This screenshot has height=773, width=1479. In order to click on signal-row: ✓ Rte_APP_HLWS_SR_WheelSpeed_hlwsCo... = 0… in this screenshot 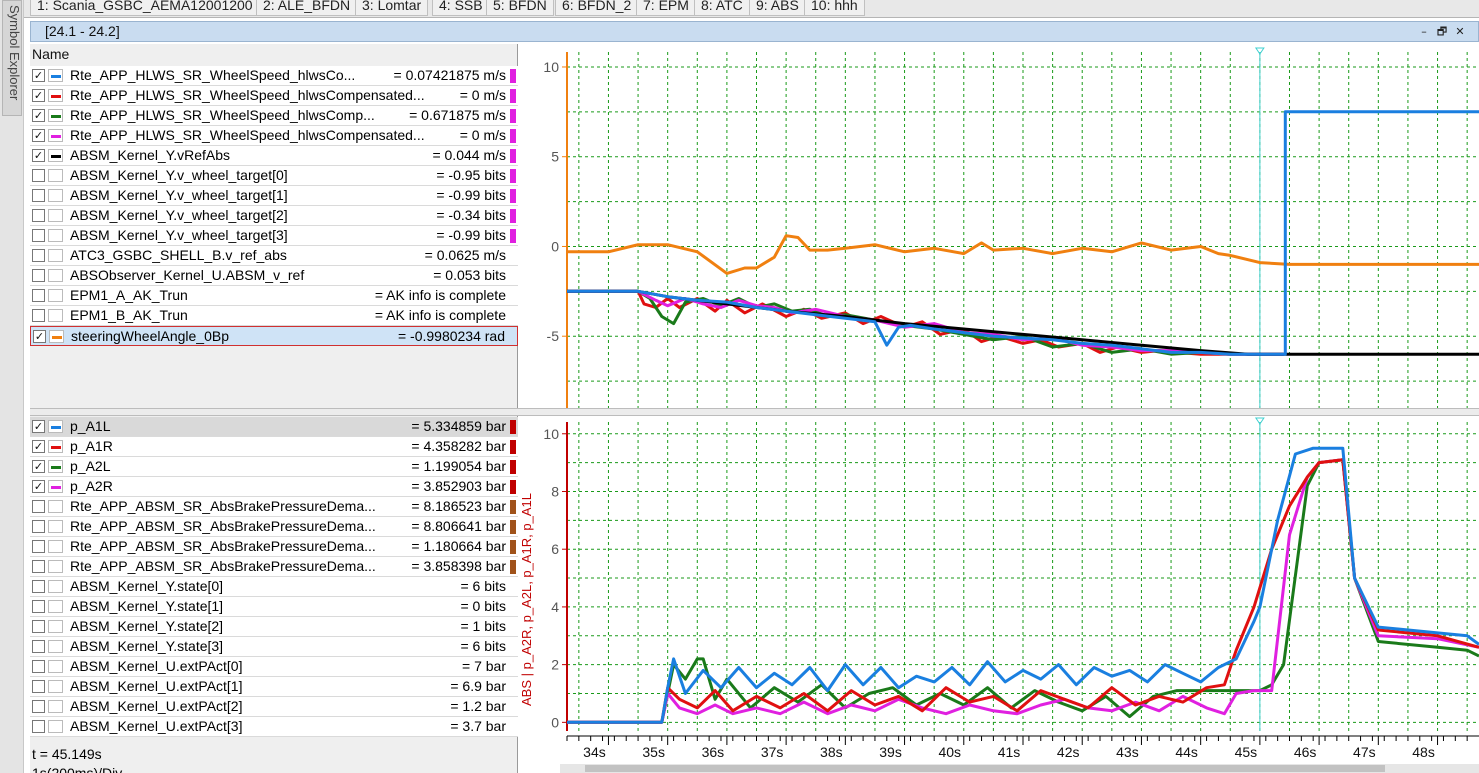, I will do `click(274, 76)`.